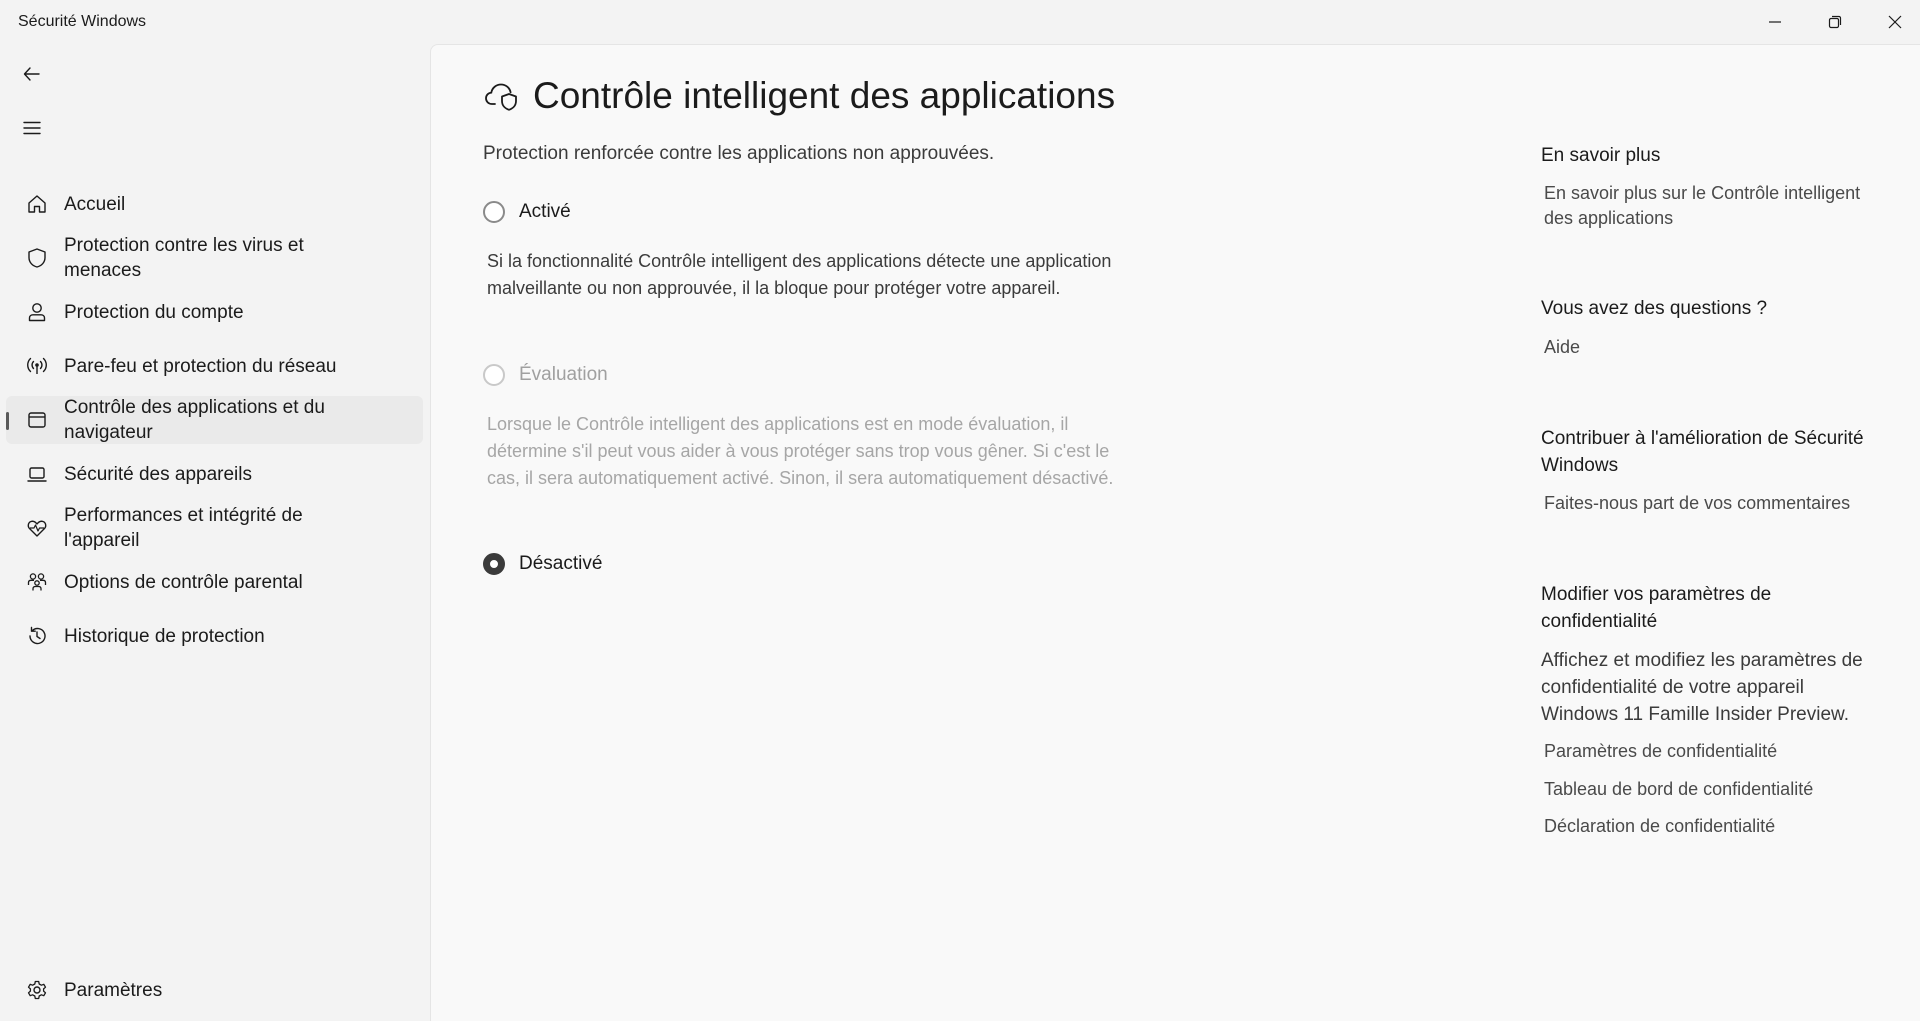 This screenshot has width=1920, height=1021. I want to click on wireless-icon, so click(37, 365).